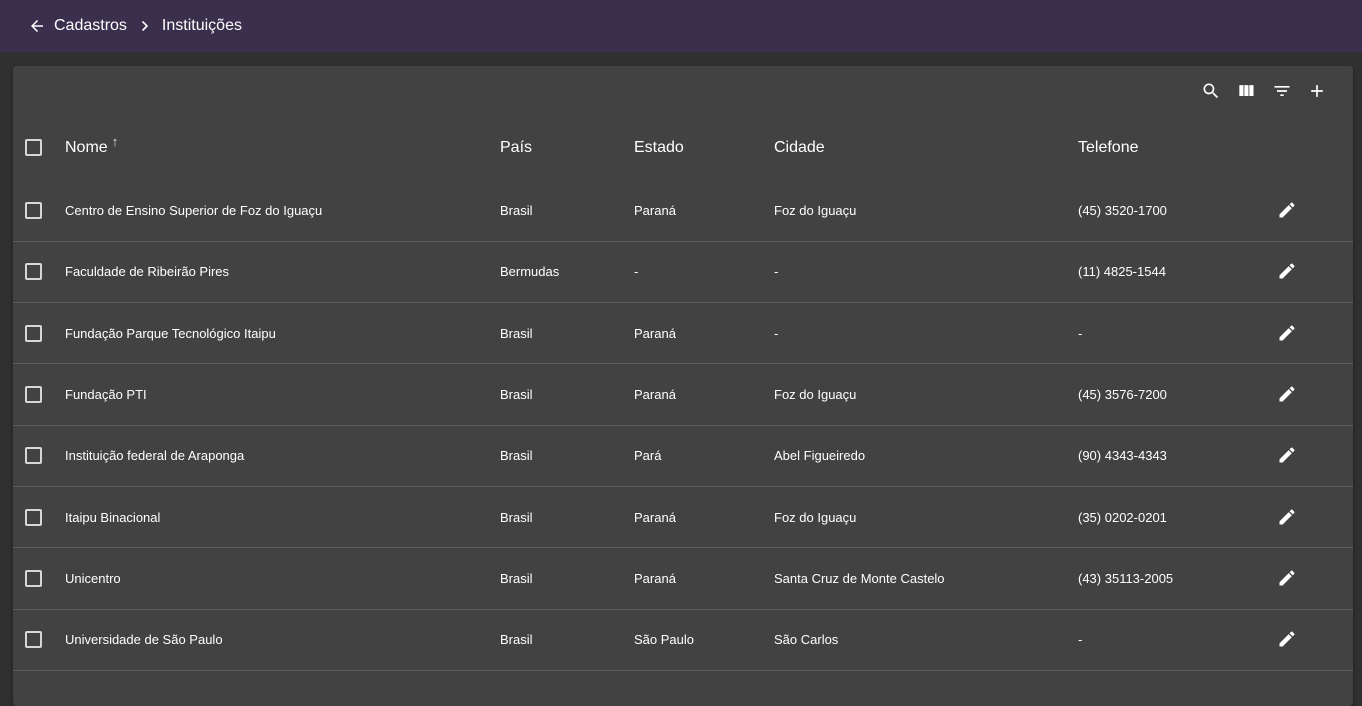 This screenshot has width=1362, height=706. What do you see at coordinates (113, 517) in the screenshot?
I see `cell-nome: Itaipu Binacional` at bounding box center [113, 517].